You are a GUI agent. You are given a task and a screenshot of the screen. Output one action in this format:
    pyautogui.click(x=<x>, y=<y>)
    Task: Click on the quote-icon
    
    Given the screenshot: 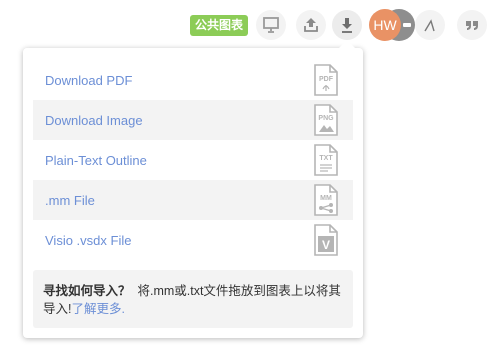 What is the action you would take?
    pyautogui.click(x=472, y=25)
    